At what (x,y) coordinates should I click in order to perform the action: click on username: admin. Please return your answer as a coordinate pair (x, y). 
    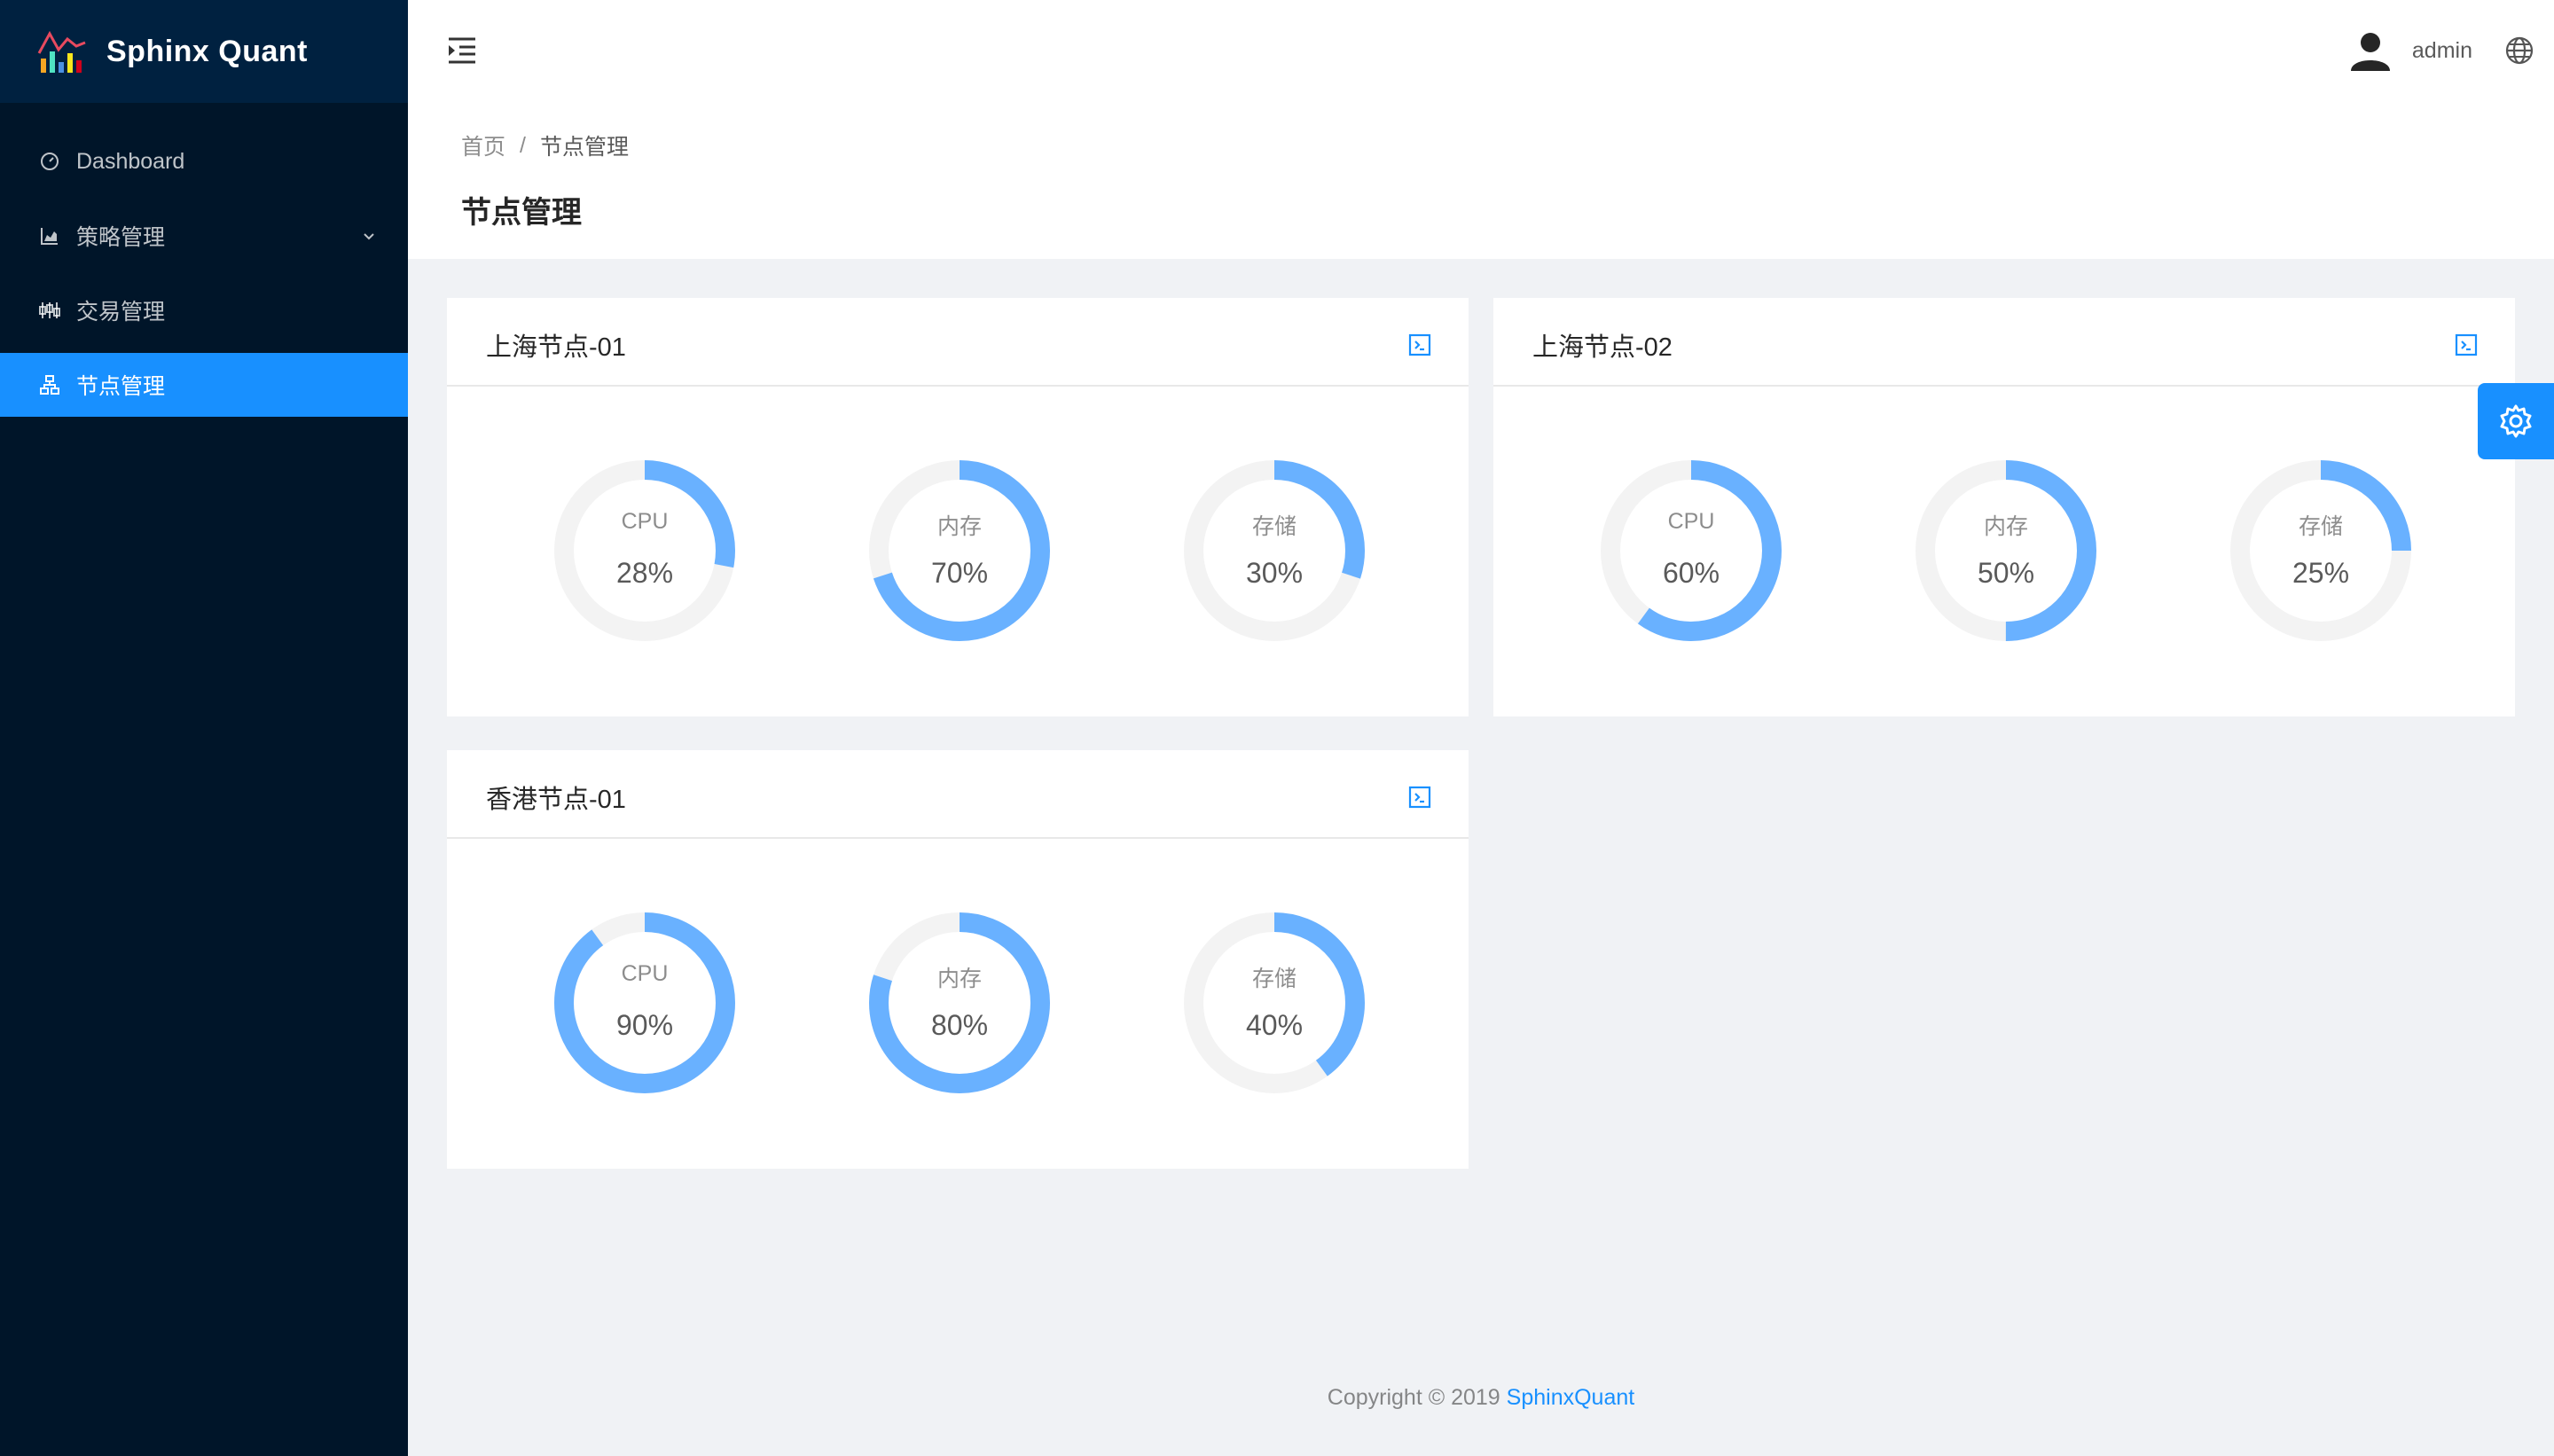
    Looking at the image, I should click on (2441, 50).